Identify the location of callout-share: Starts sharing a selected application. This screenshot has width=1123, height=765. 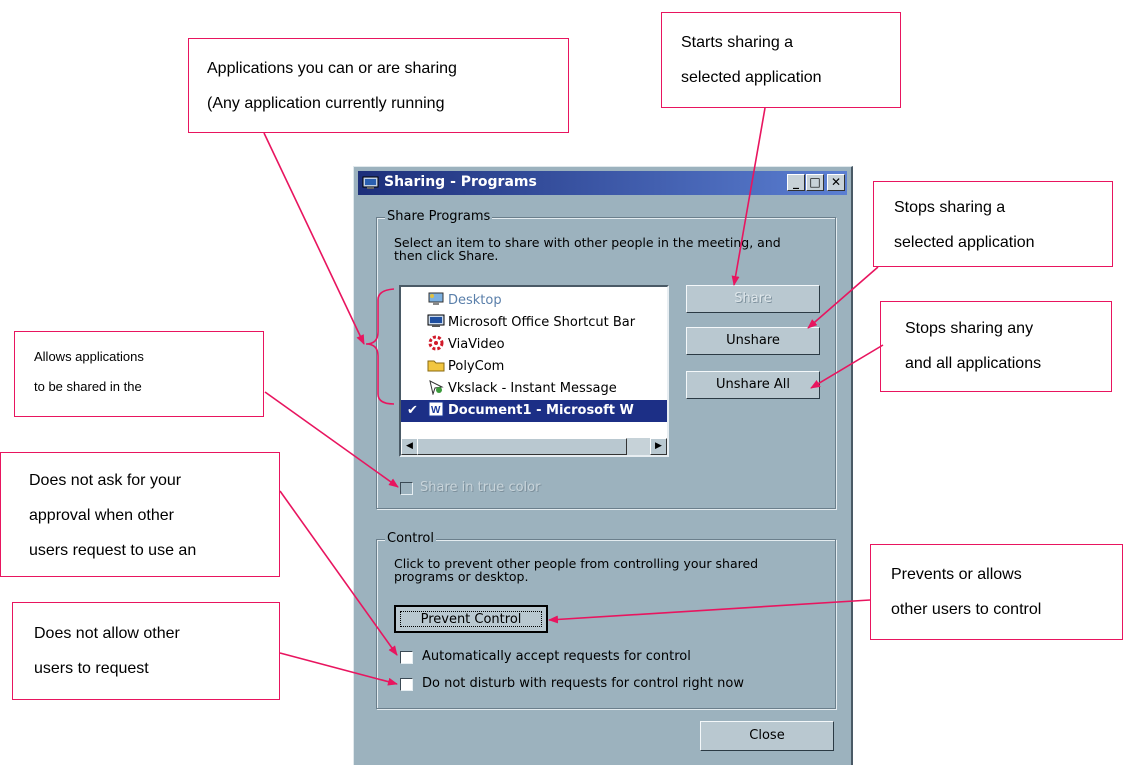
(781, 60).